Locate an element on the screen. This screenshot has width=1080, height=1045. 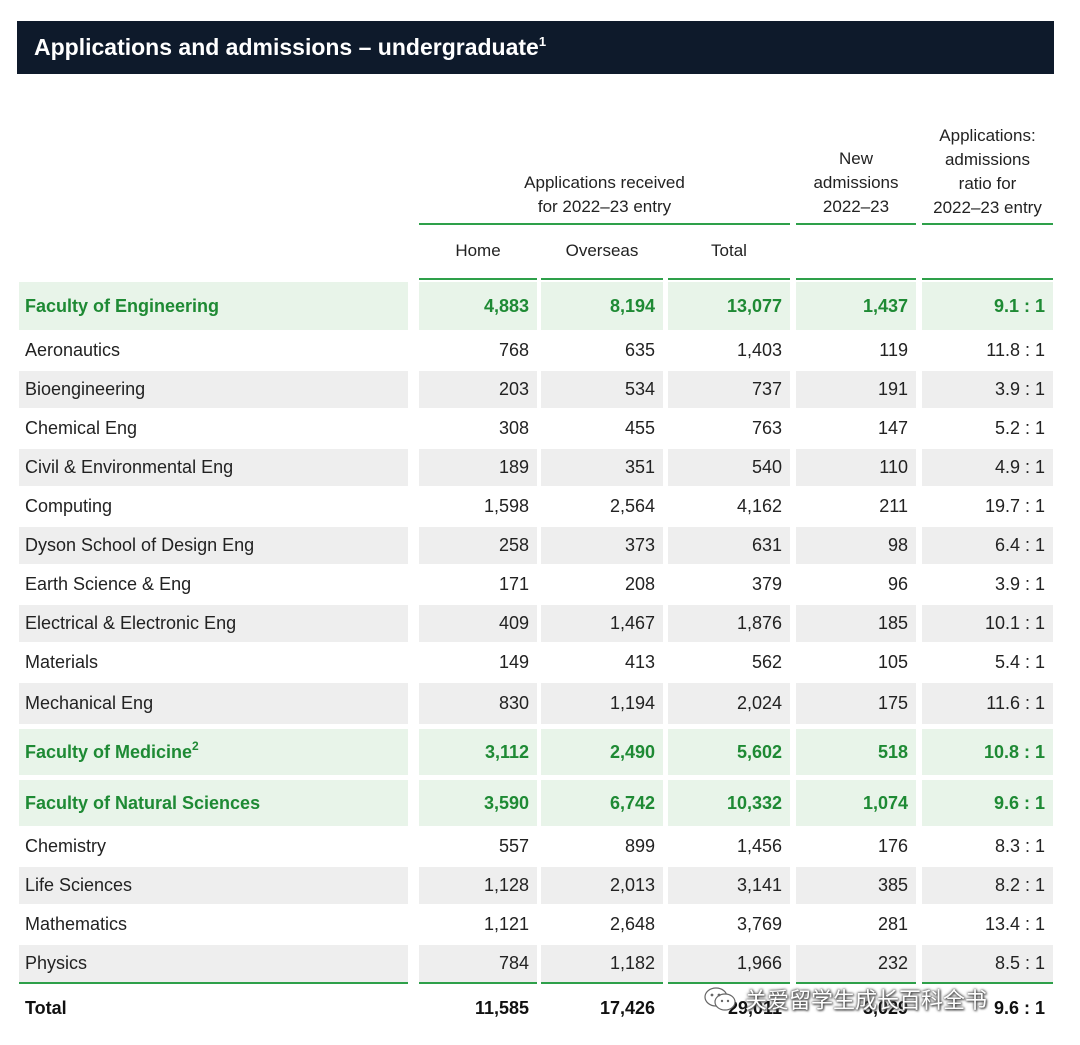
wechat-icon is located at coordinates (720, 999).